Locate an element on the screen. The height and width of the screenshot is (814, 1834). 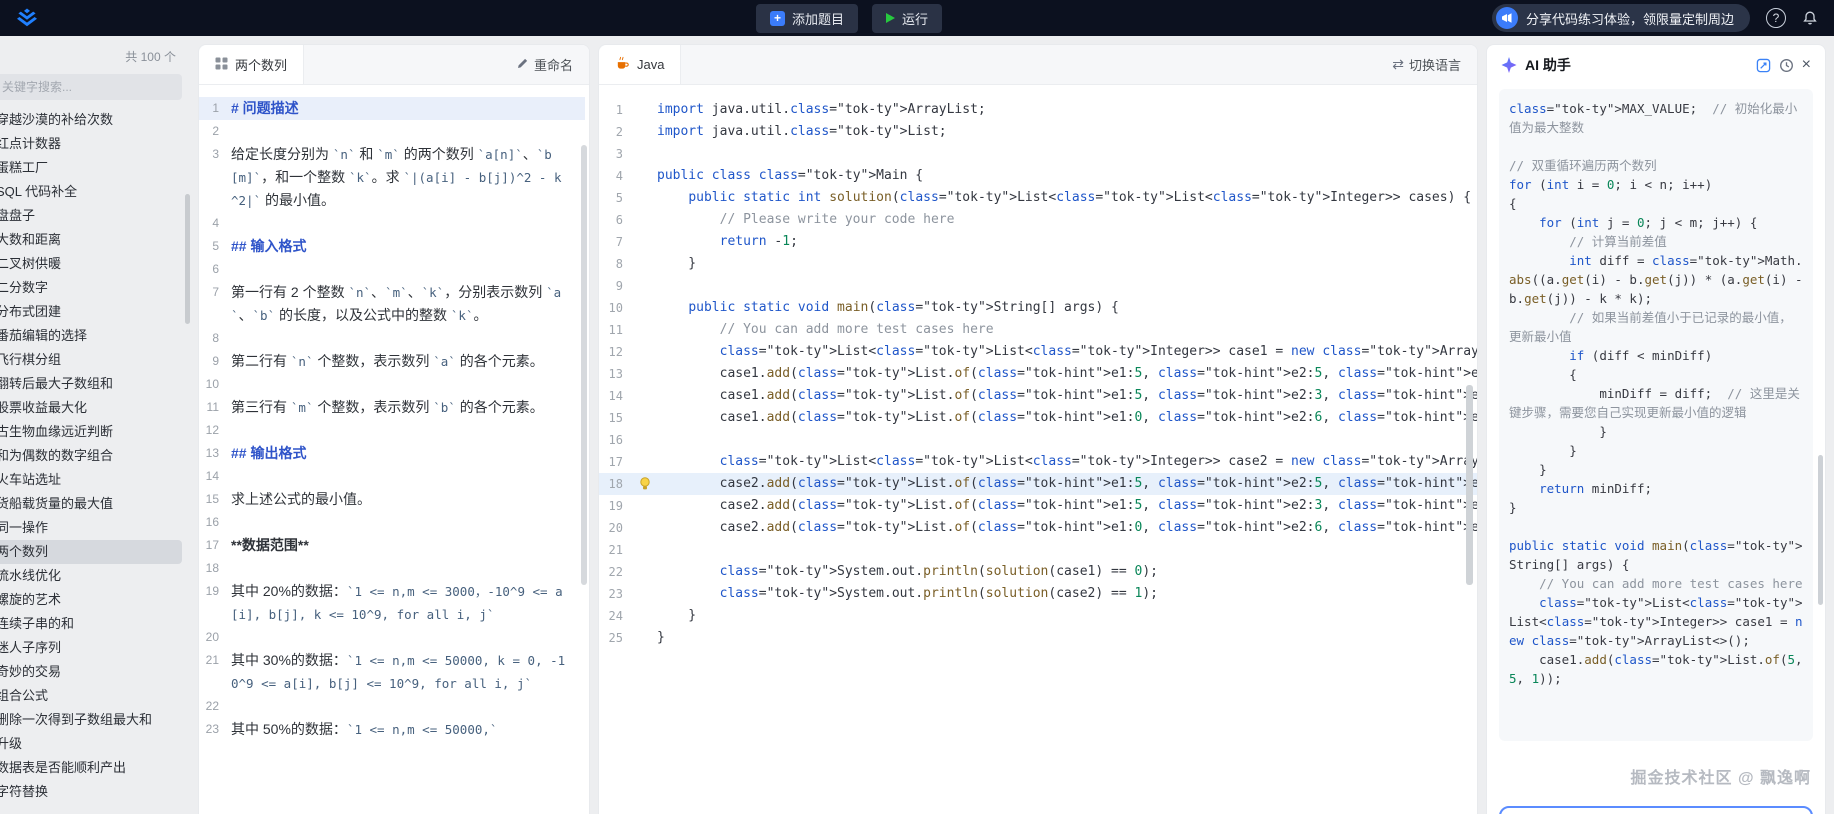
code-line: 3 is located at coordinates (1038, 154).